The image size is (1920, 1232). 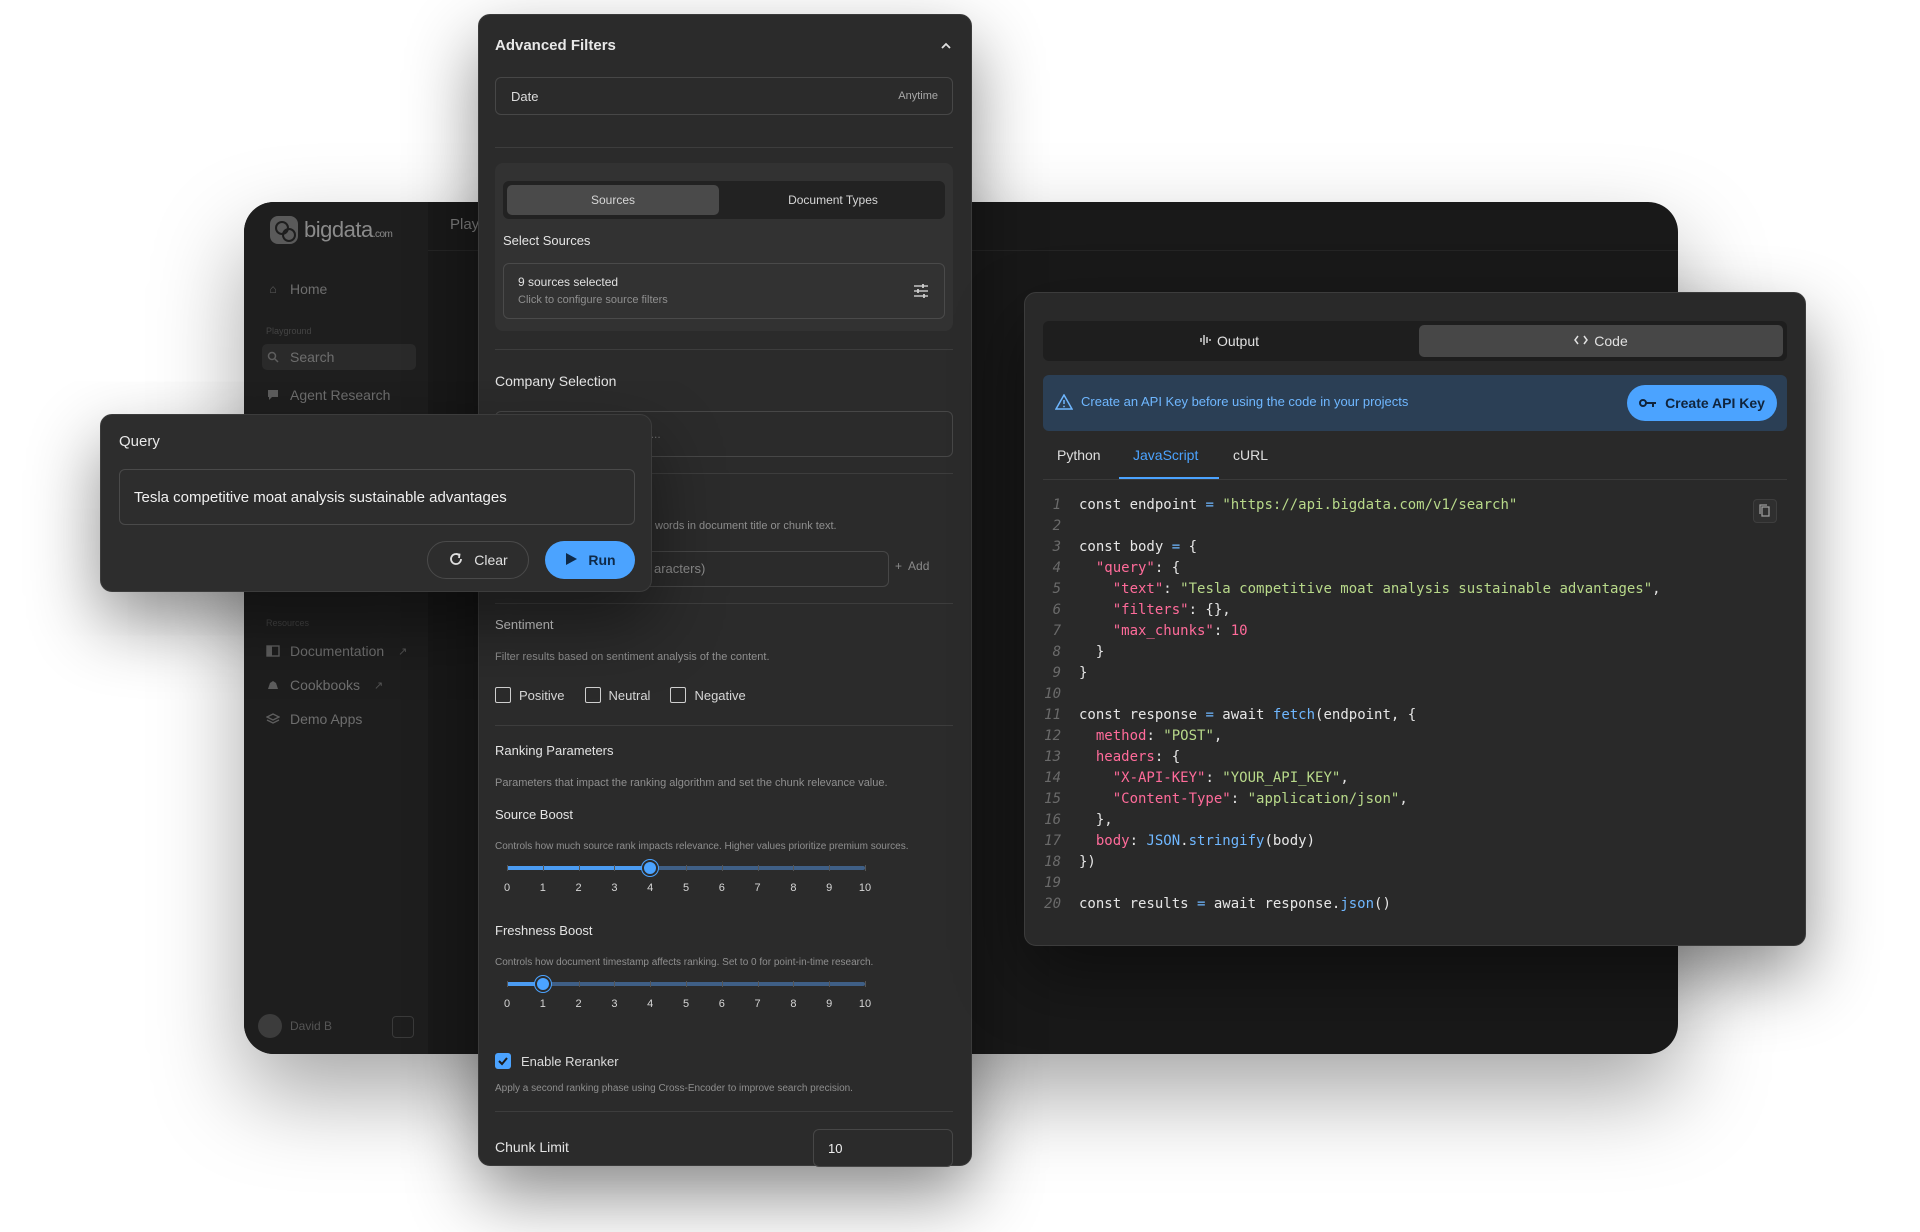 What do you see at coordinates (1415, 906) in the screenshot?
I see `code-line: 20 const results = await response.json()` at bounding box center [1415, 906].